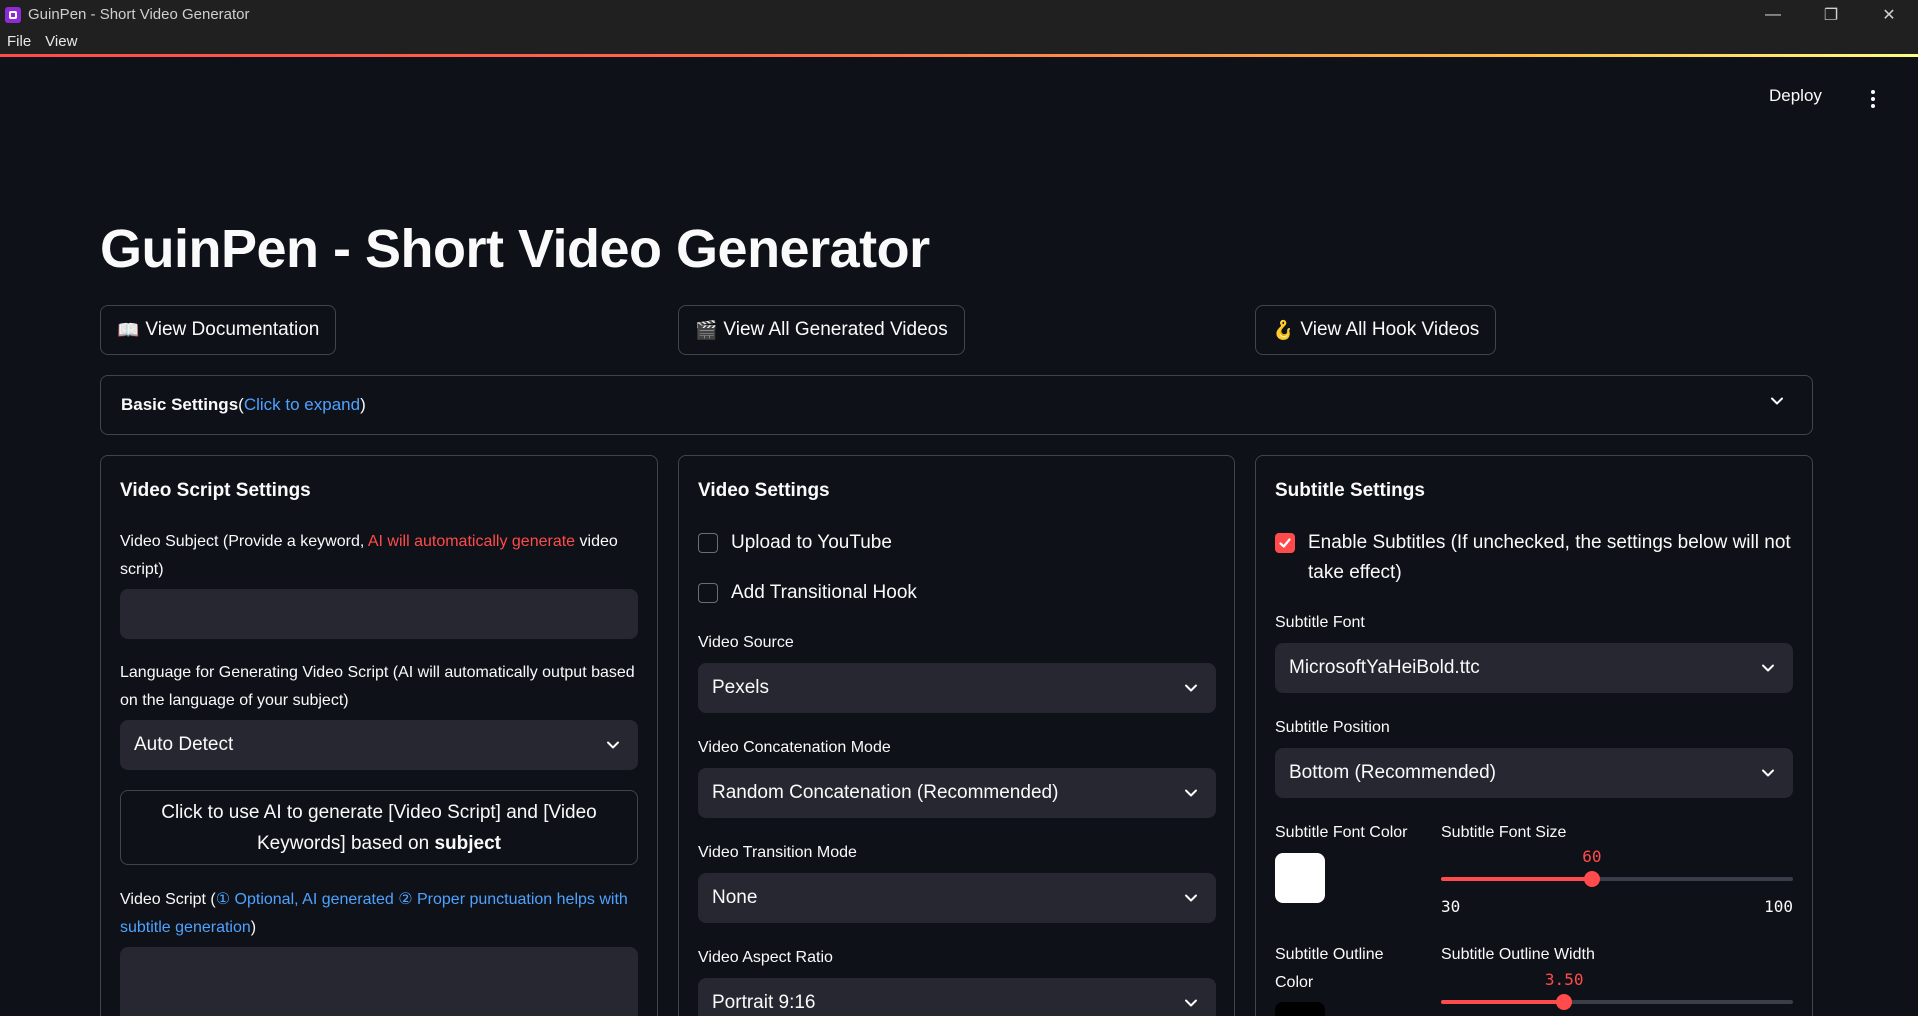 The width and height of the screenshot is (1918, 1016). I want to click on ai-generate-script-label-bold: subject, so click(467, 843).